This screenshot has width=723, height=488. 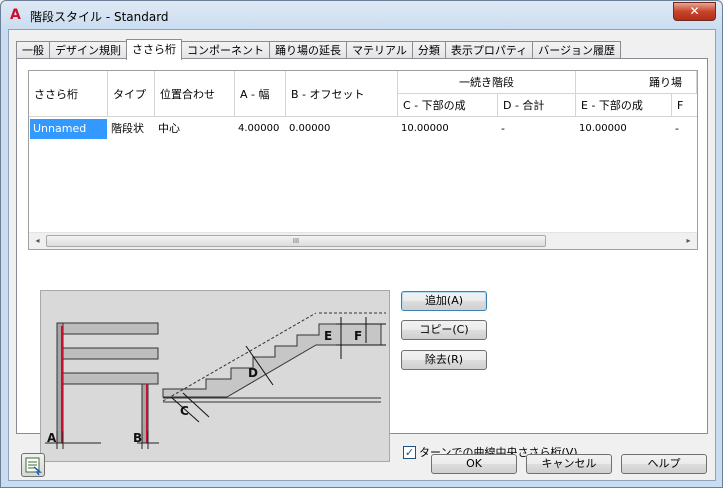 I want to click on tab-components: コンポーネント, so click(x=225, y=50).